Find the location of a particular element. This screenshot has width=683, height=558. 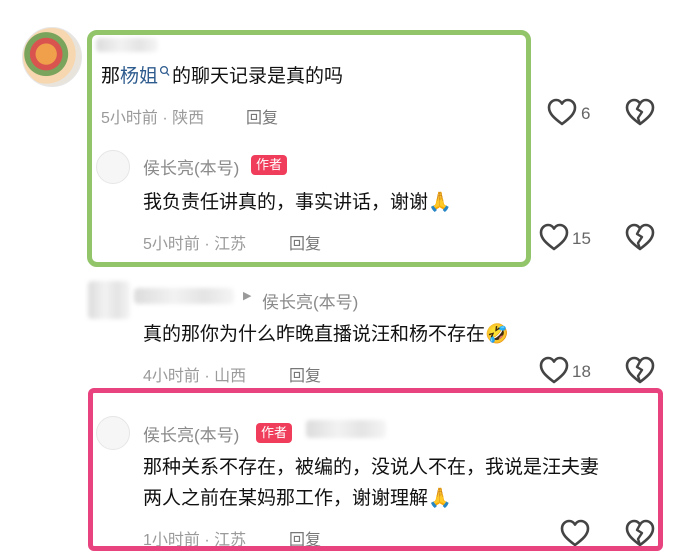

replier-name-blurred is located at coordinates (184, 296).